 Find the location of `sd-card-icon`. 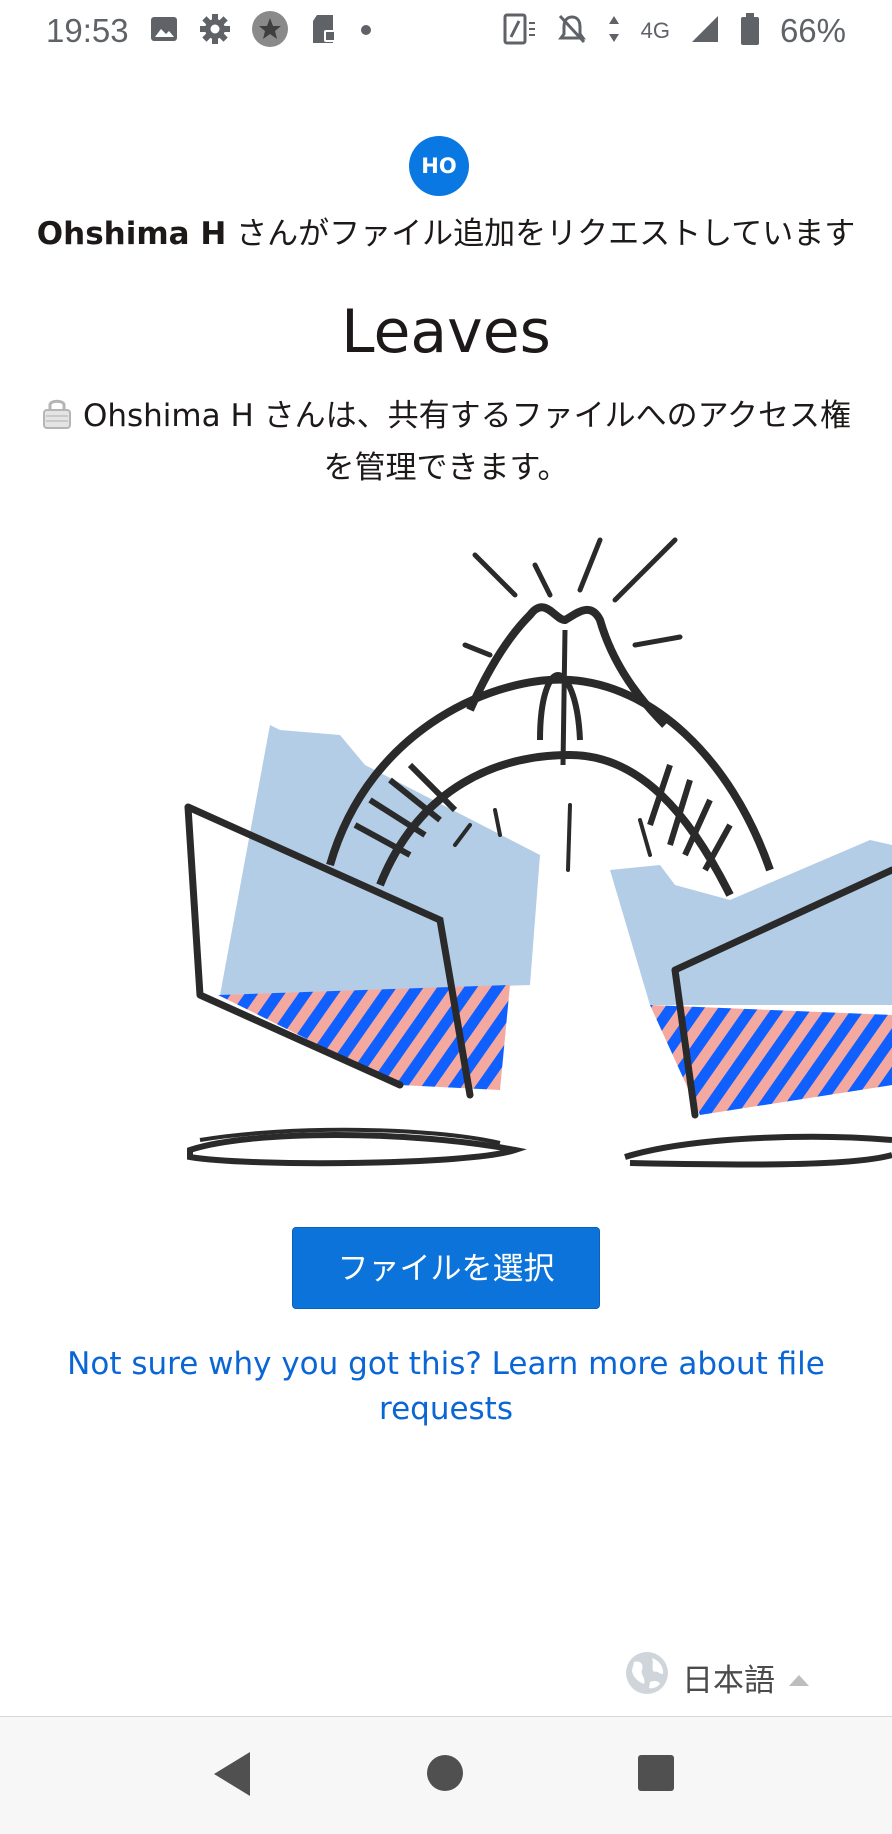

sd-card-icon is located at coordinates (324, 31).